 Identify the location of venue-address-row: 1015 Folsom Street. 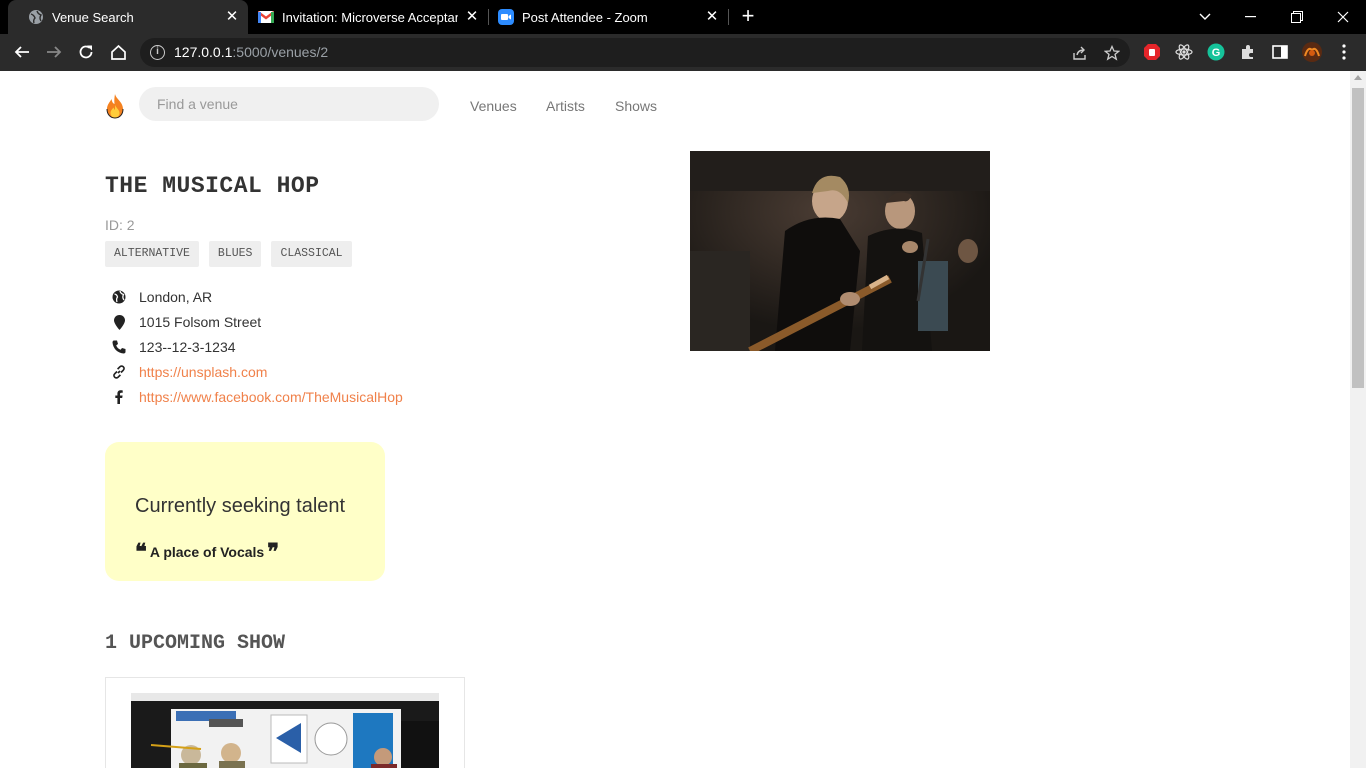
(185, 322).